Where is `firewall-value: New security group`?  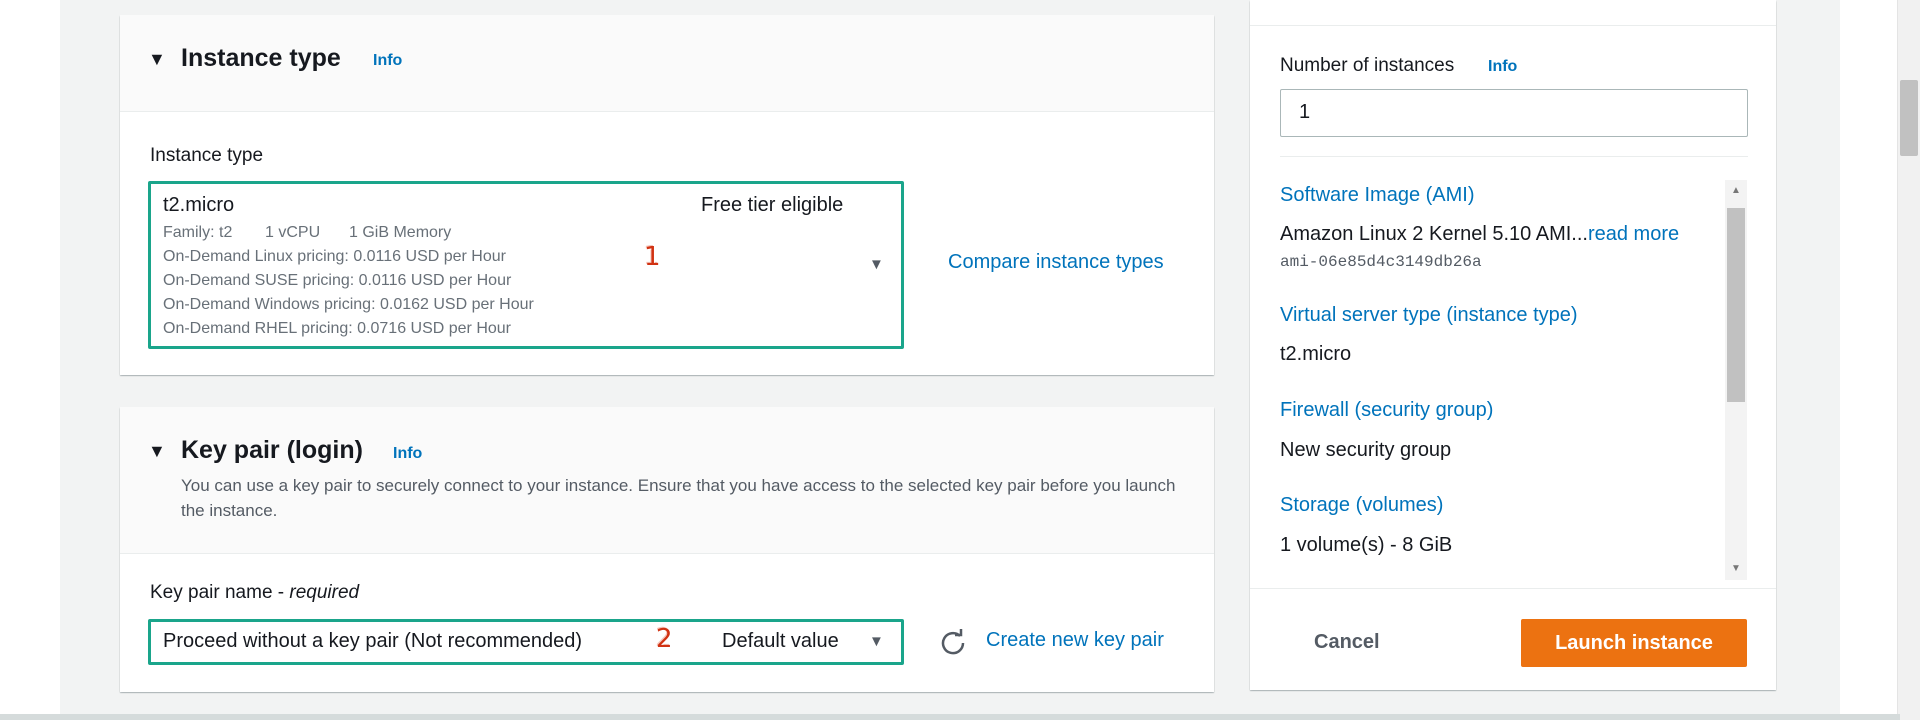
firewall-value: New security group is located at coordinates (1366, 450).